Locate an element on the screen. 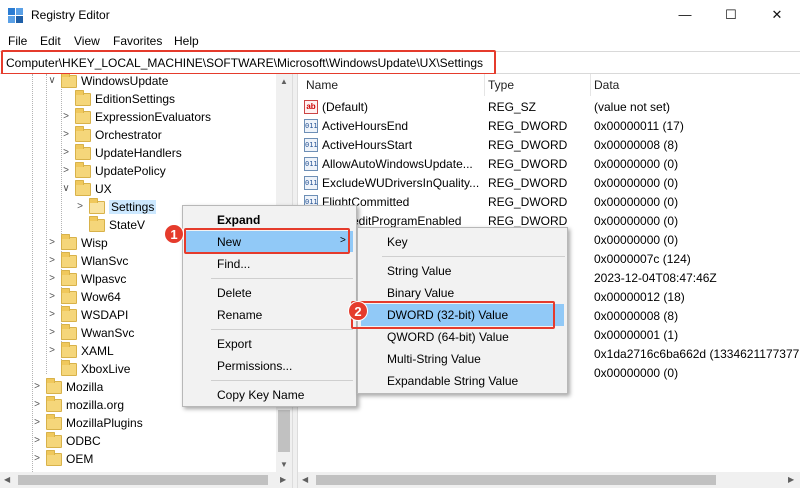 This screenshot has height=493, width=800. tree-node: > OEM is located at coordinates (138, 459).